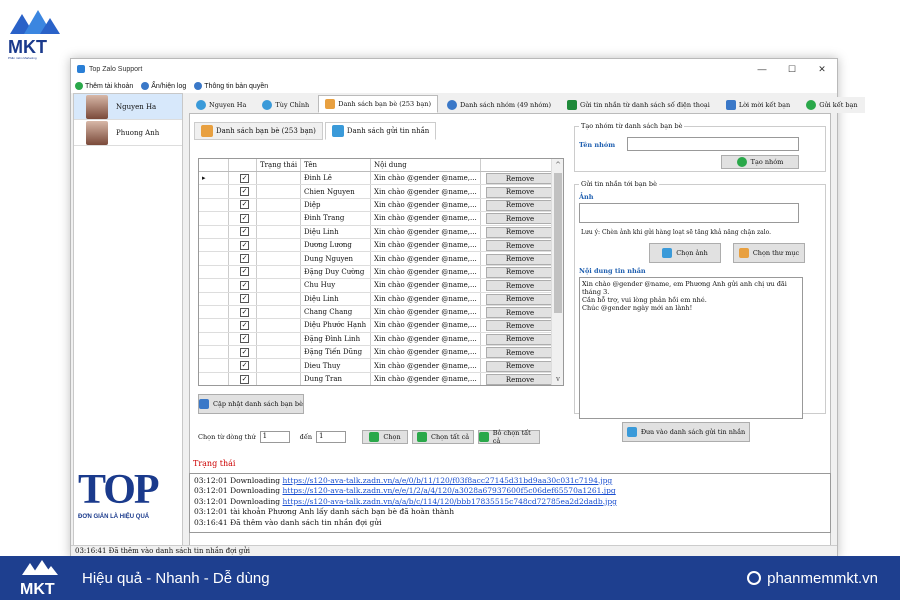  Describe the element at coordinates (638, 105) in the screenshot. I see `tab-phone-messages: Gửi tin nhắn từ danh sách số điện thoại` at that location.